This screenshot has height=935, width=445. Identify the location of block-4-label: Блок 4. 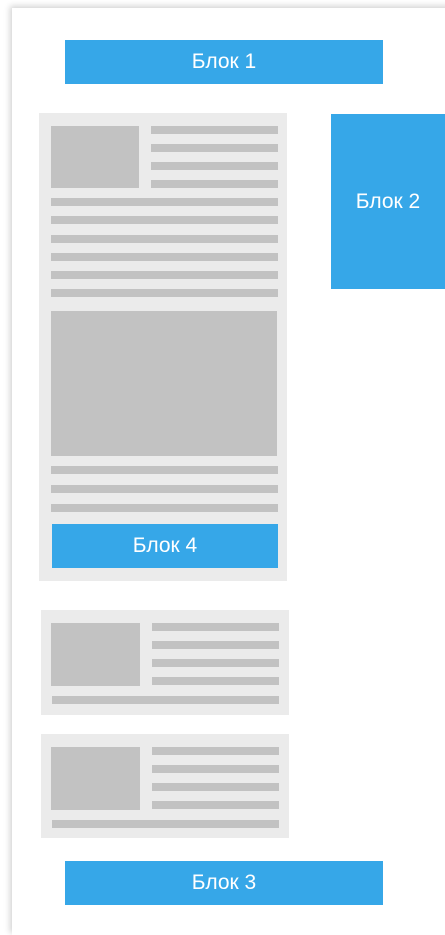
(165, 545).